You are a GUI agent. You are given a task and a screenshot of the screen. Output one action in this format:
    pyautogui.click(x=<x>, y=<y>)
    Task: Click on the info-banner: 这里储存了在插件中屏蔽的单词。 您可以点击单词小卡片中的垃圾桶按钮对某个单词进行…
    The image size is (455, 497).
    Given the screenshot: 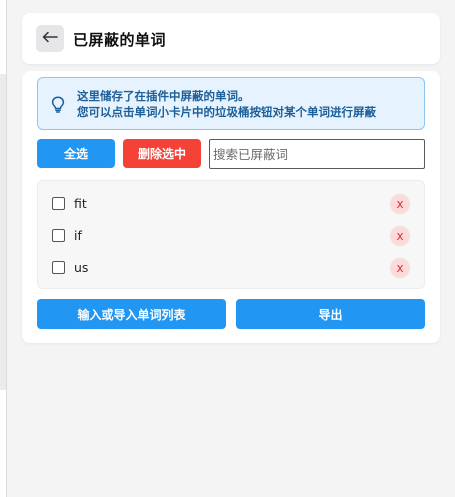 What is the action you would take?
    pyautogui.click(x=231, y=103)
    